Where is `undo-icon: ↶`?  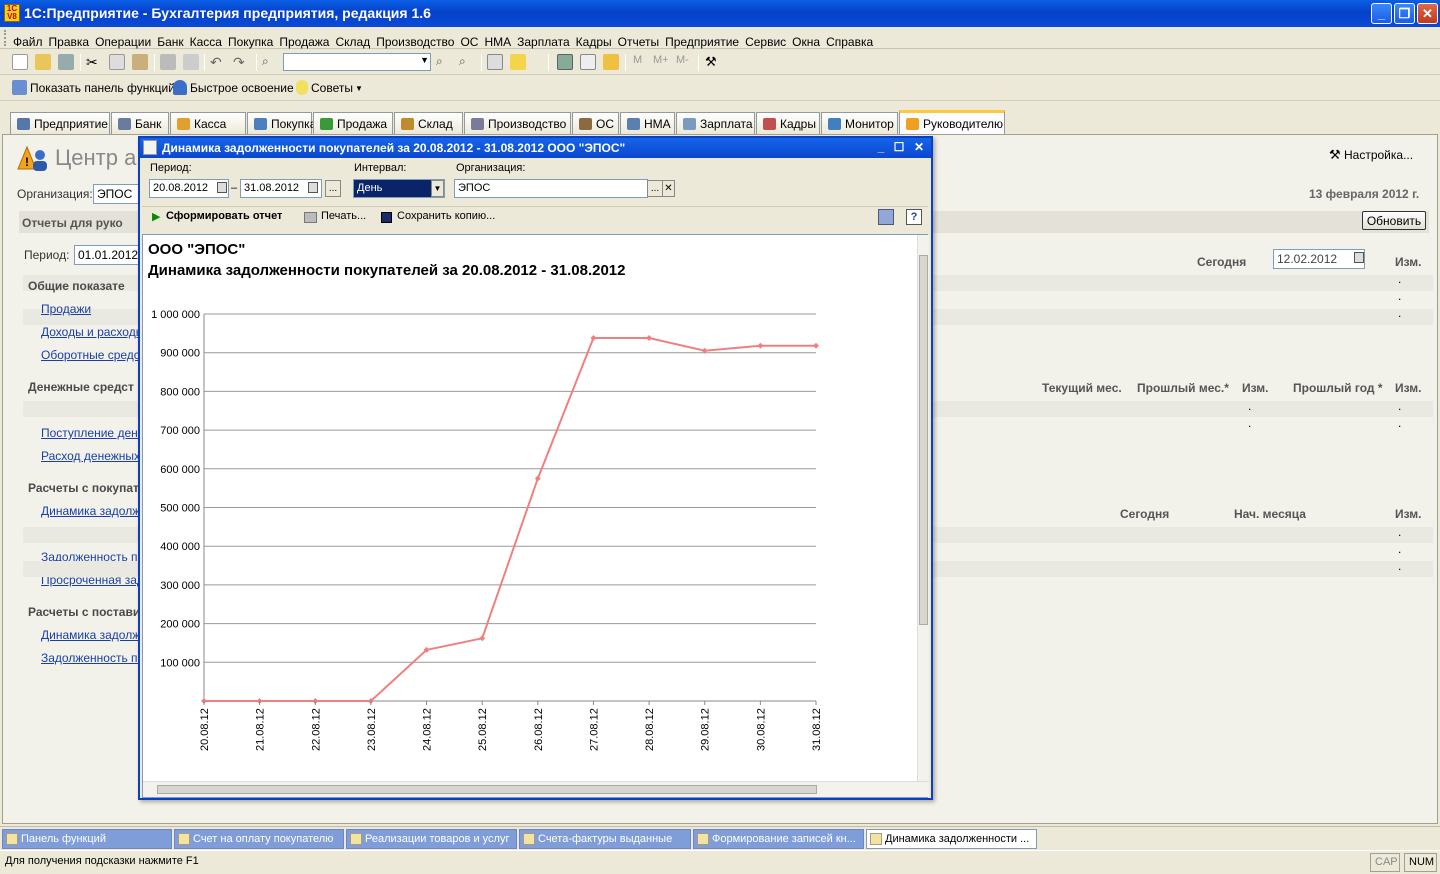 undo-icon: ↶ is located at coordinates (218, 62).